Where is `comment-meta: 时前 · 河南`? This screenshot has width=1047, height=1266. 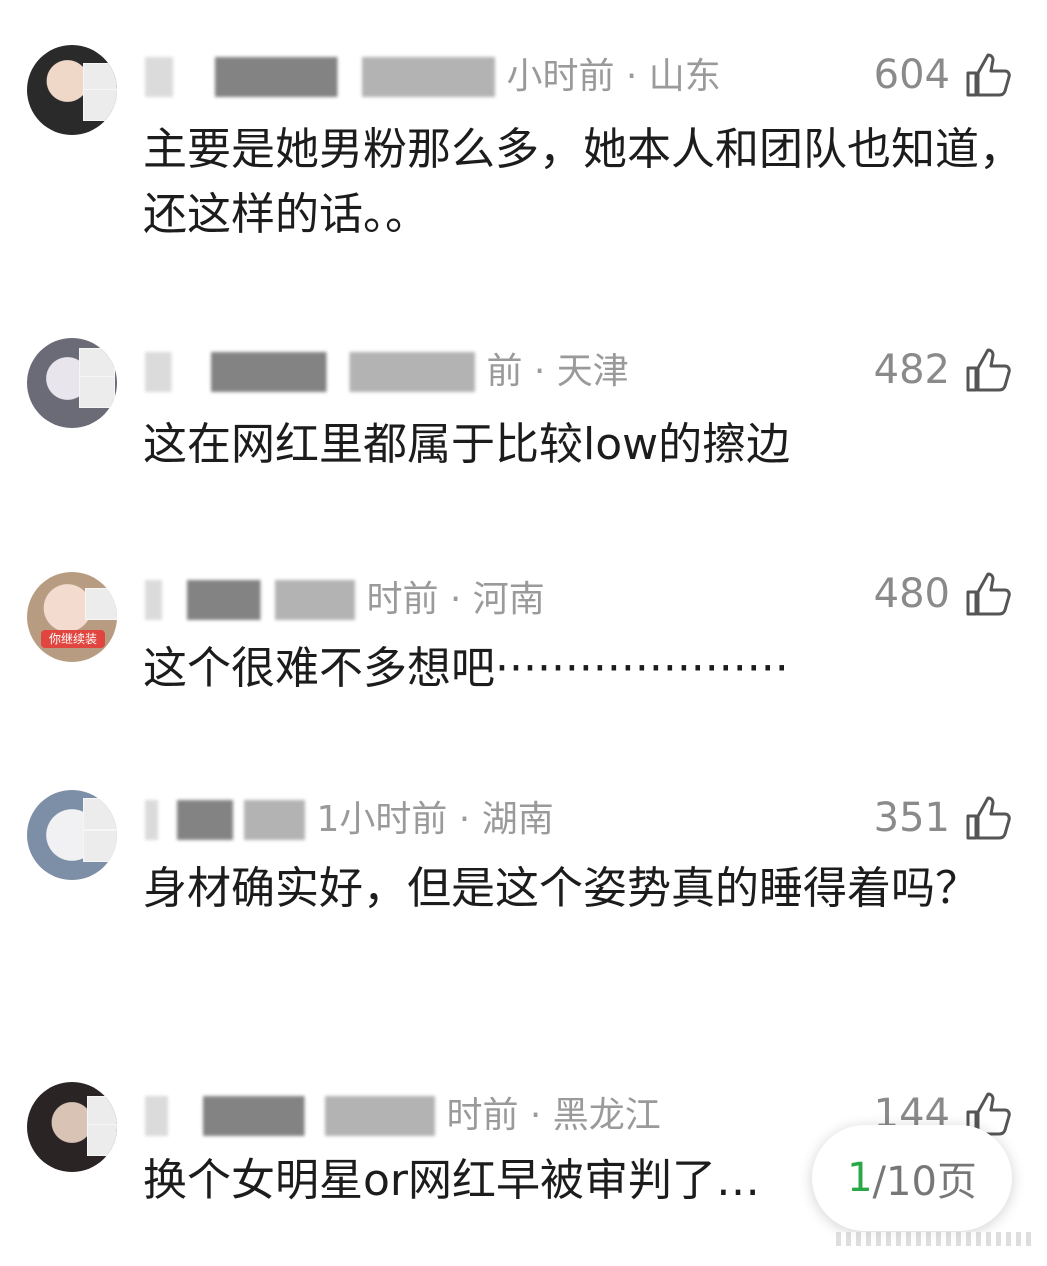 comment-meta: 时前 · 河南 is located at coordinates (455, 599).